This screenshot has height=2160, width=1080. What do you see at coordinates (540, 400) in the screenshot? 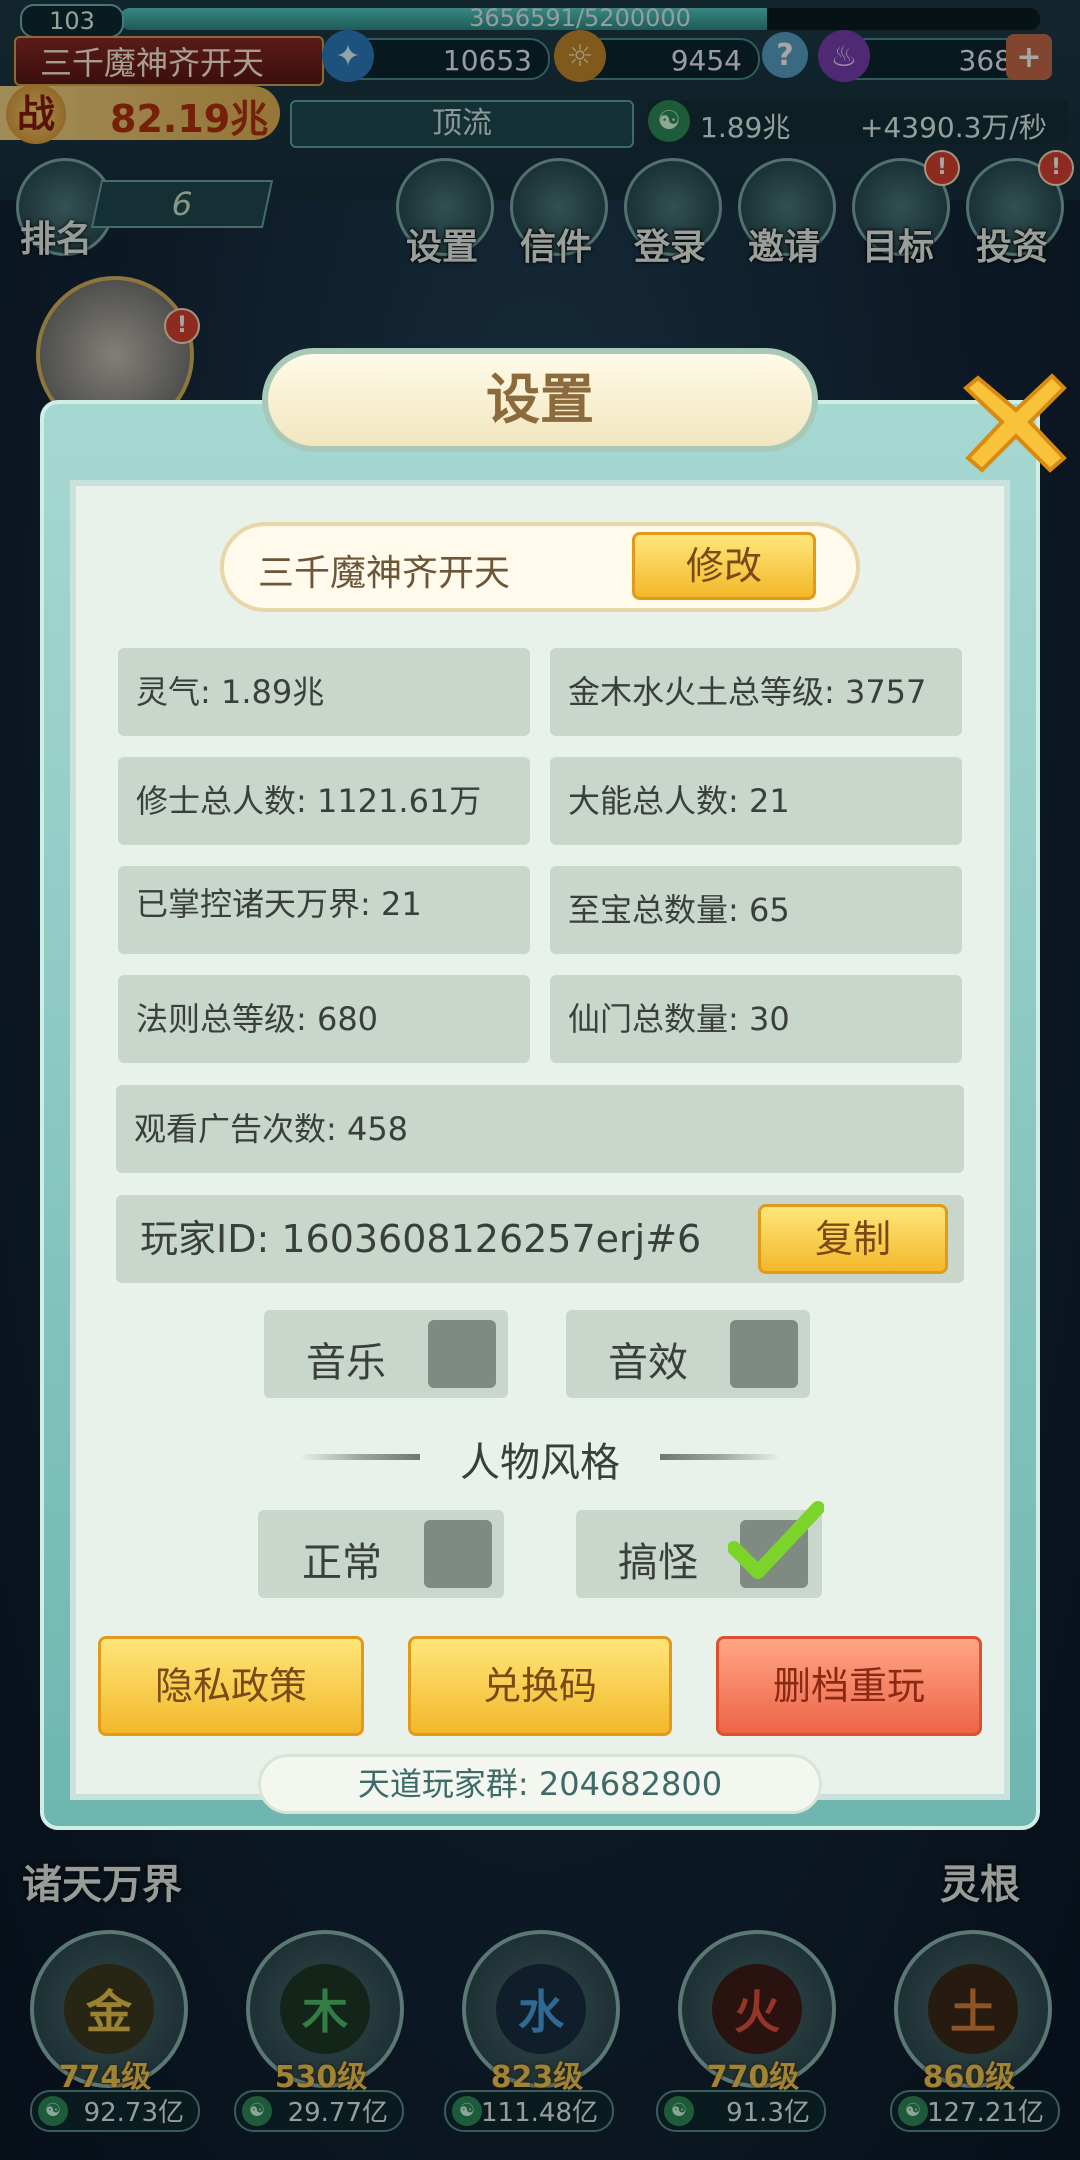
I see `dialog-title: 设置` at bounding box center [540, 400].